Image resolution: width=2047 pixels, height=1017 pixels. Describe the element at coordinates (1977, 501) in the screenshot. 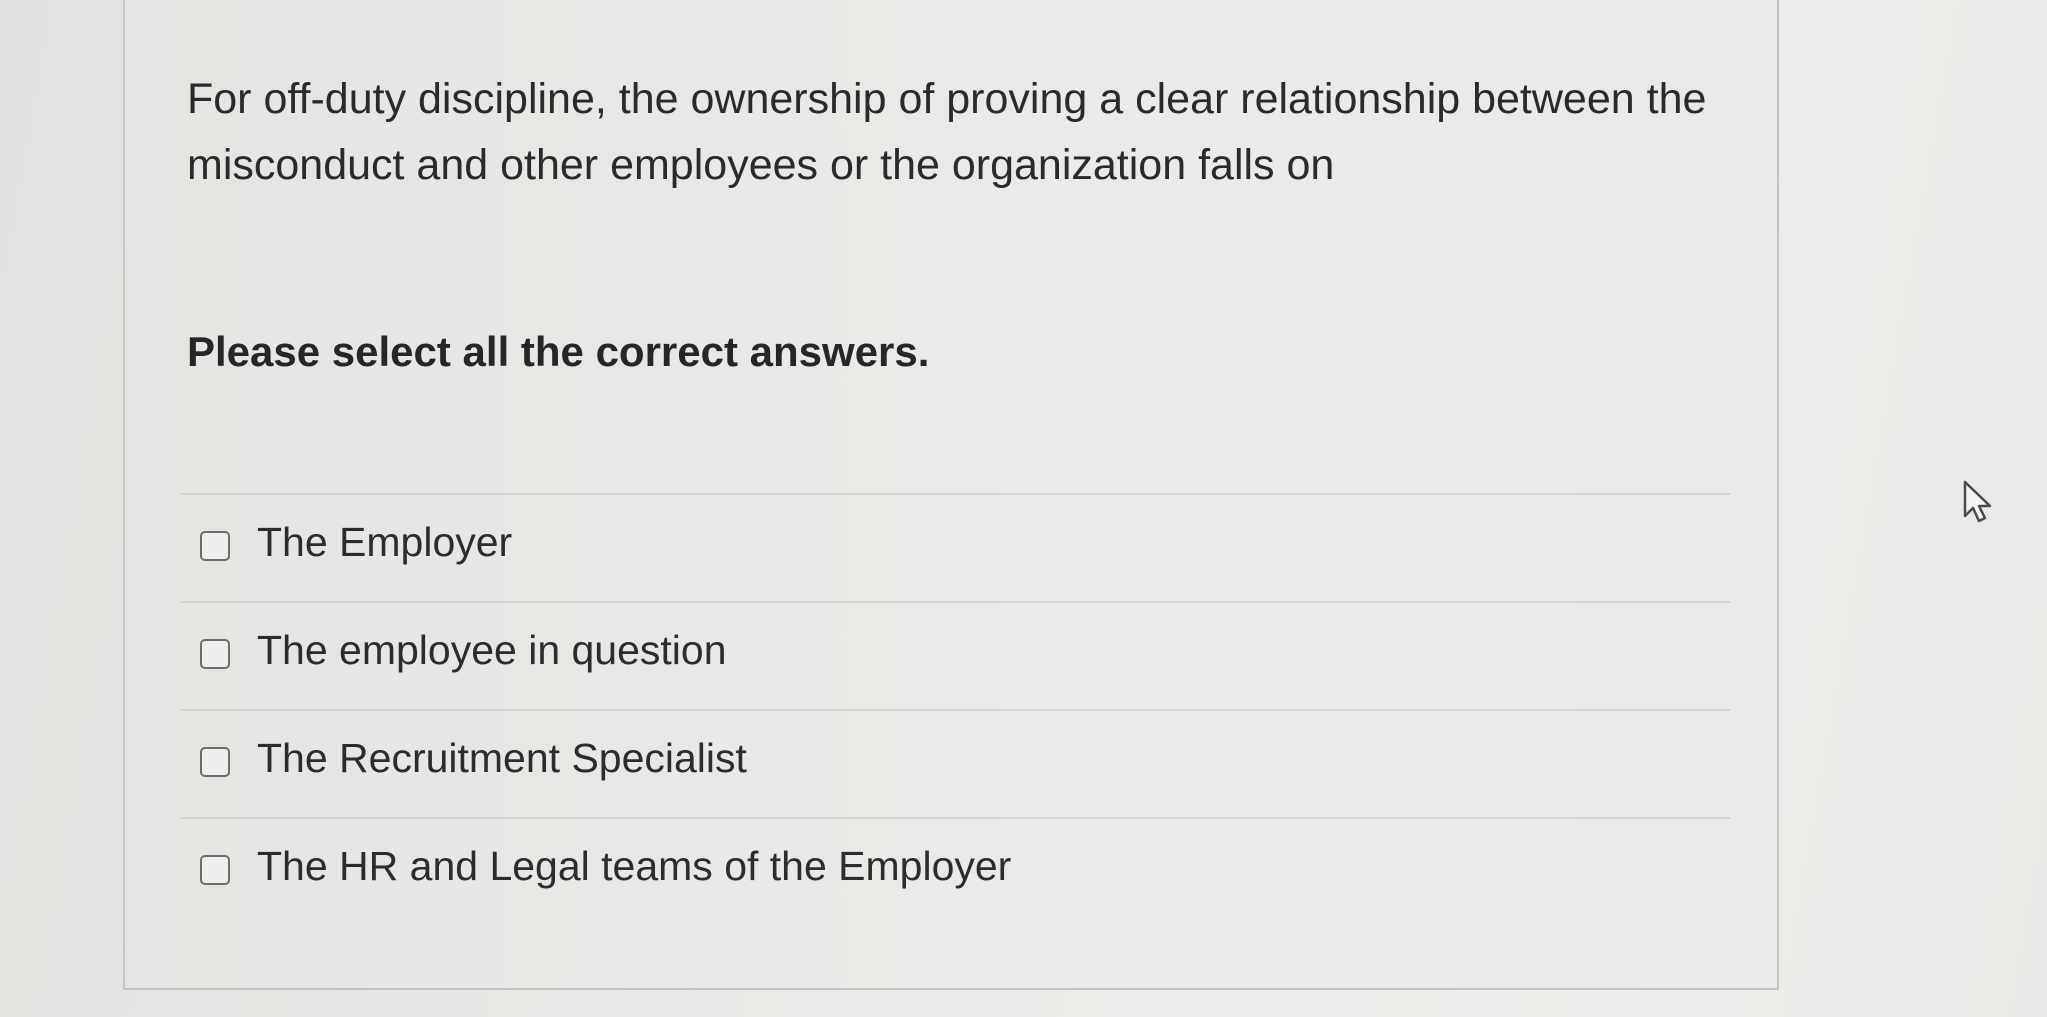

I see `mouse-pointer-icon` at that location.